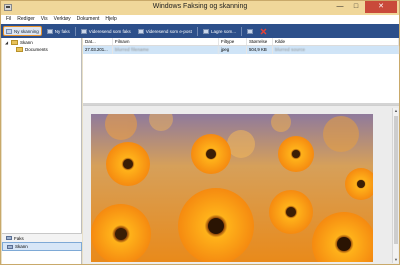 Image resolution: width=400 pixels, height=265 pixels. What do you see at coordinates (233, 50) in the screenshot?
I see `cell-filetype: jpeg` at bounding box center [233, 50].